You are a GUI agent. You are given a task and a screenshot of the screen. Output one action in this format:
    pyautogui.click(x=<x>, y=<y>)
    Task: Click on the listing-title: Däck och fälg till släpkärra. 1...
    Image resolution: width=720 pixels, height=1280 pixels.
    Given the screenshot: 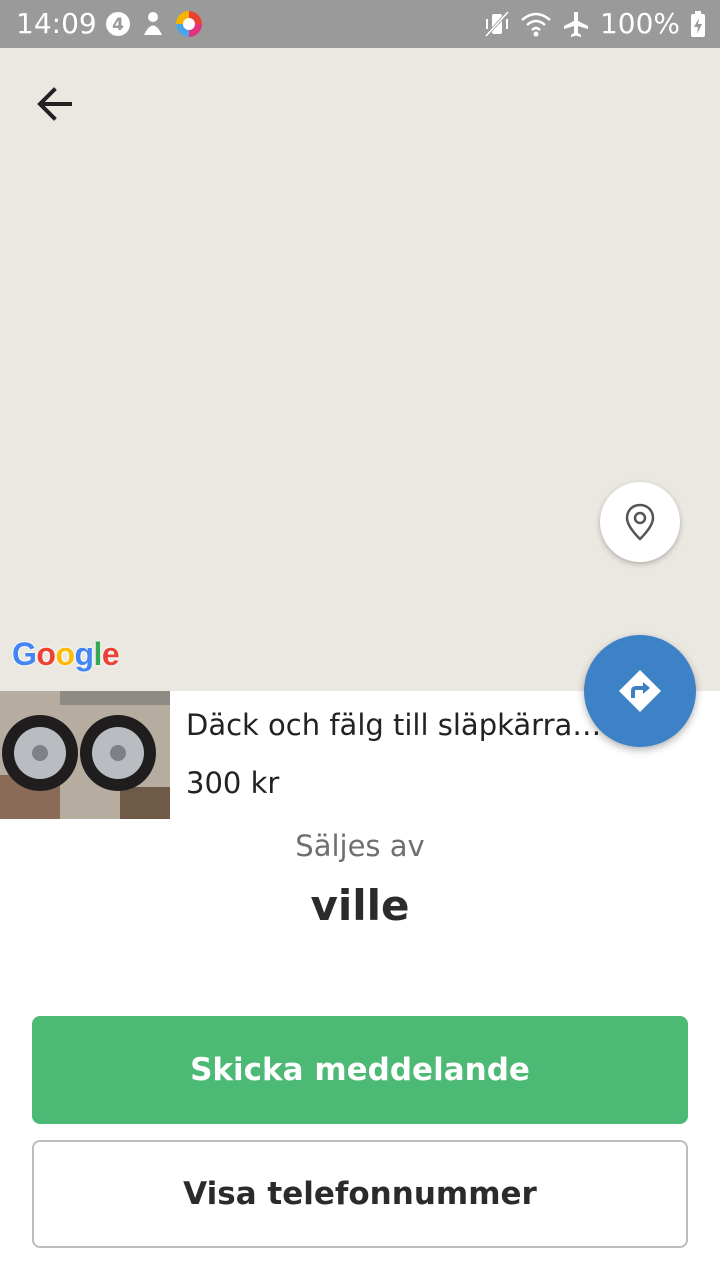 What is the action you would take?
    pyautogui.click(x=396, y=725)
    